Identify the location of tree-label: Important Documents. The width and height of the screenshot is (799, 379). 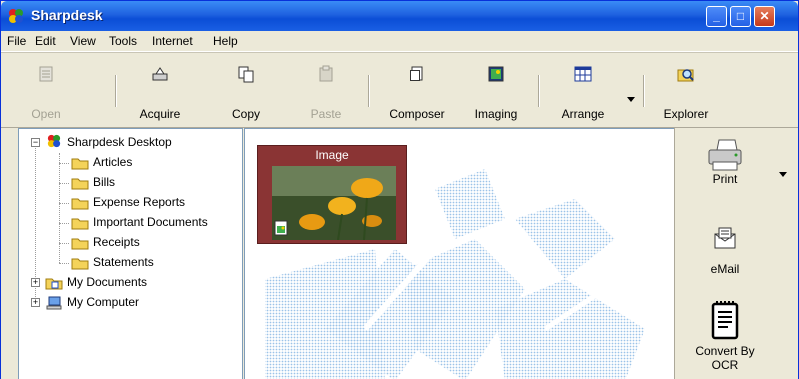
(150, 222).